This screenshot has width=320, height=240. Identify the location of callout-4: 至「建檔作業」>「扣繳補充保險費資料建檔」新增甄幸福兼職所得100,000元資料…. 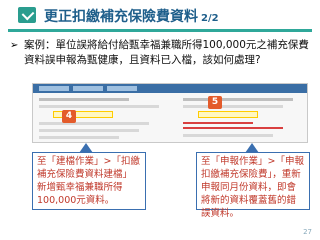
(89, 181).